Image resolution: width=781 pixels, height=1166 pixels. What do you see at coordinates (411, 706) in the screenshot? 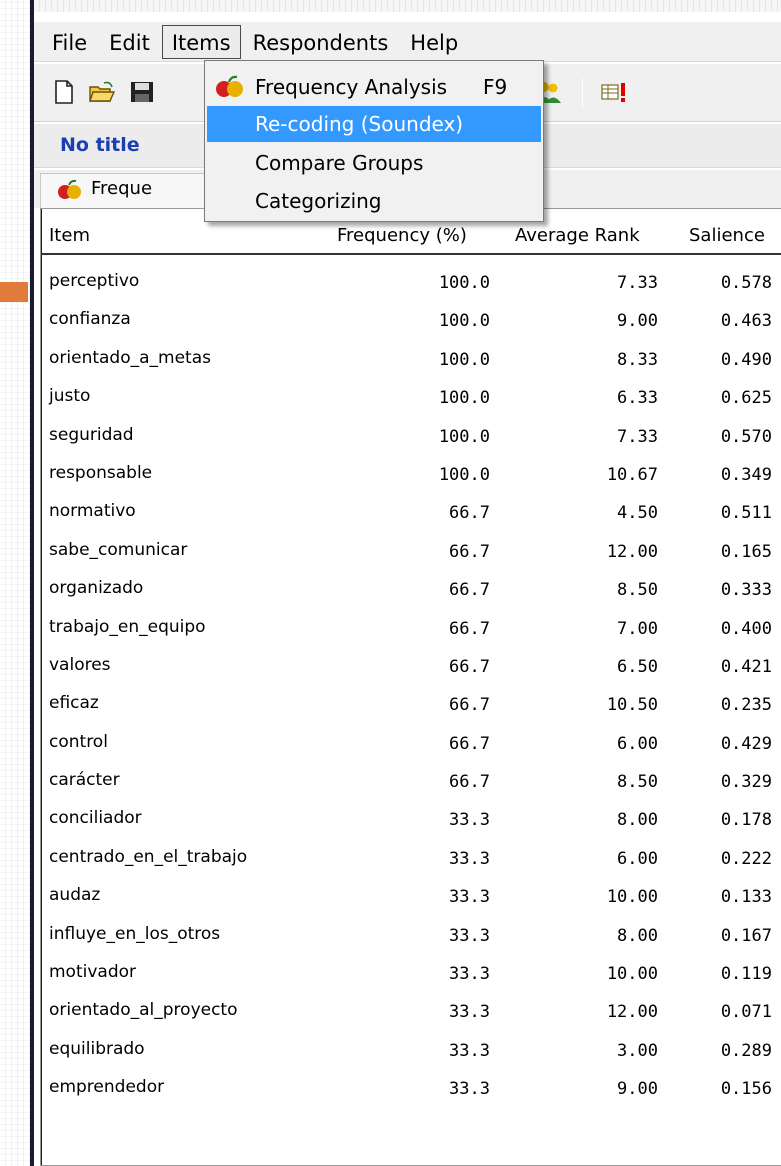
I see `table-row: eficaz 66.7 10.50 0.235` at bounding box center [411, 706].